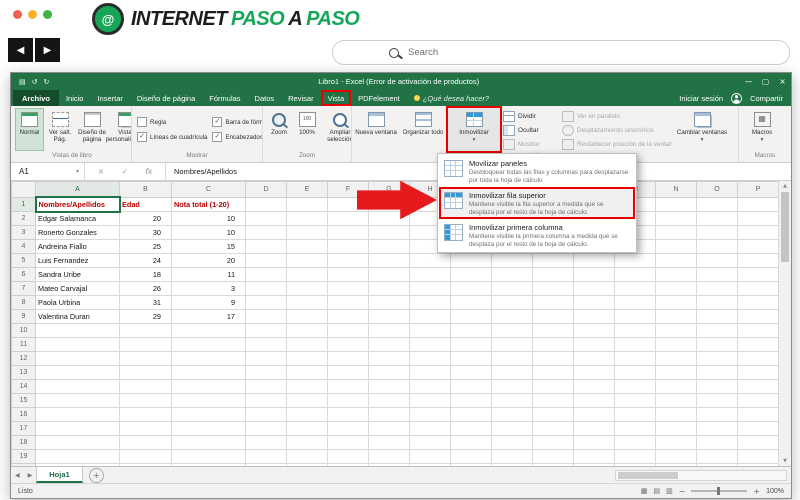 Image resolution: width=800 pixels, height=500 pixels. I want to click on cell-f12, so click(348, 358).